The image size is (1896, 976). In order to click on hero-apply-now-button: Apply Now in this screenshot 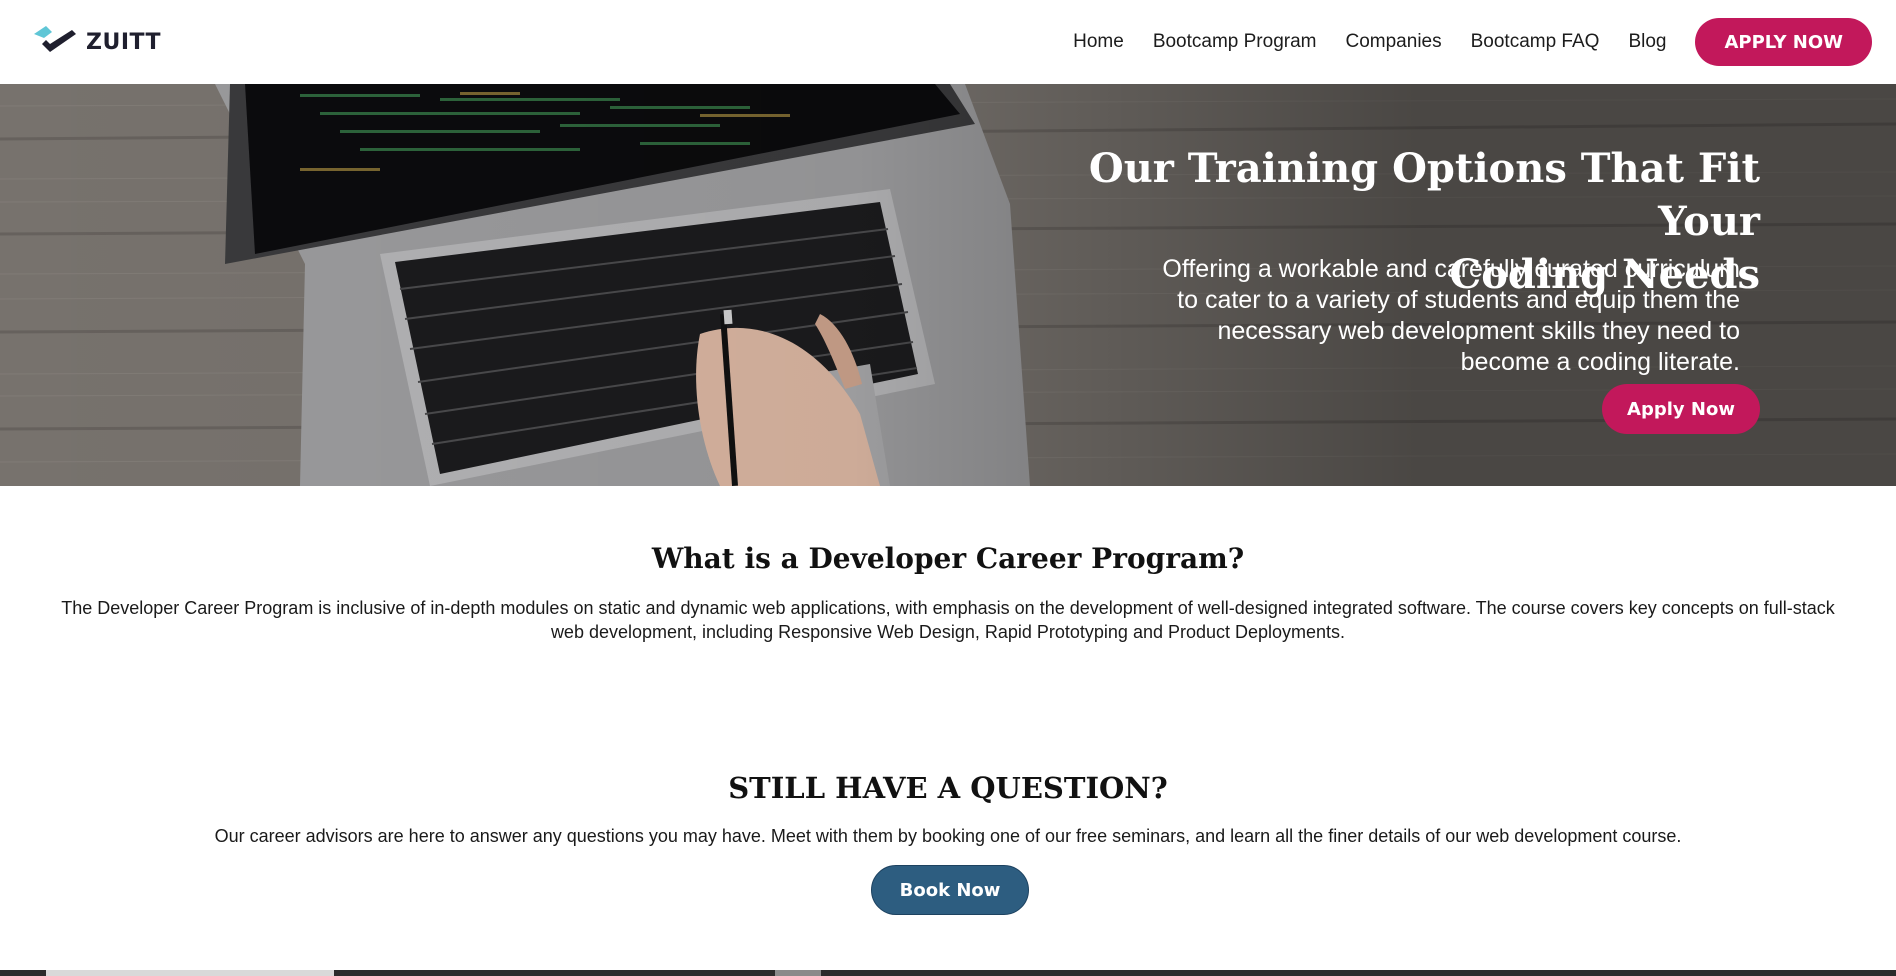, I will do `click(1681, 409)`.